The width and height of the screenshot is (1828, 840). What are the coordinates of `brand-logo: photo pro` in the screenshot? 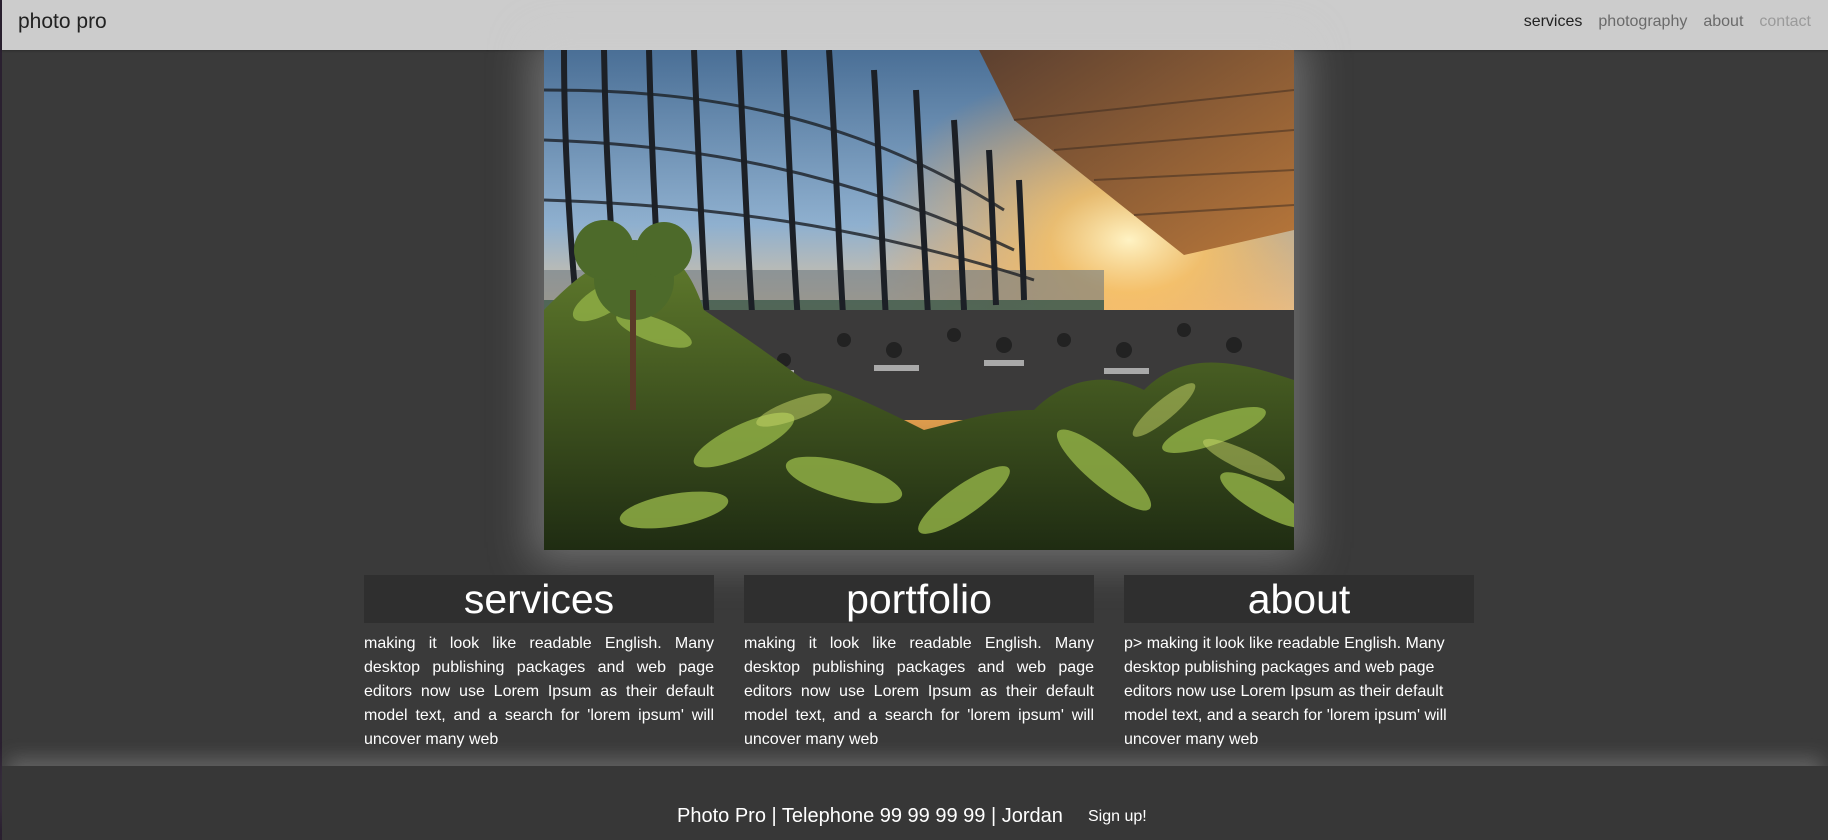 It's located at (62, 22).